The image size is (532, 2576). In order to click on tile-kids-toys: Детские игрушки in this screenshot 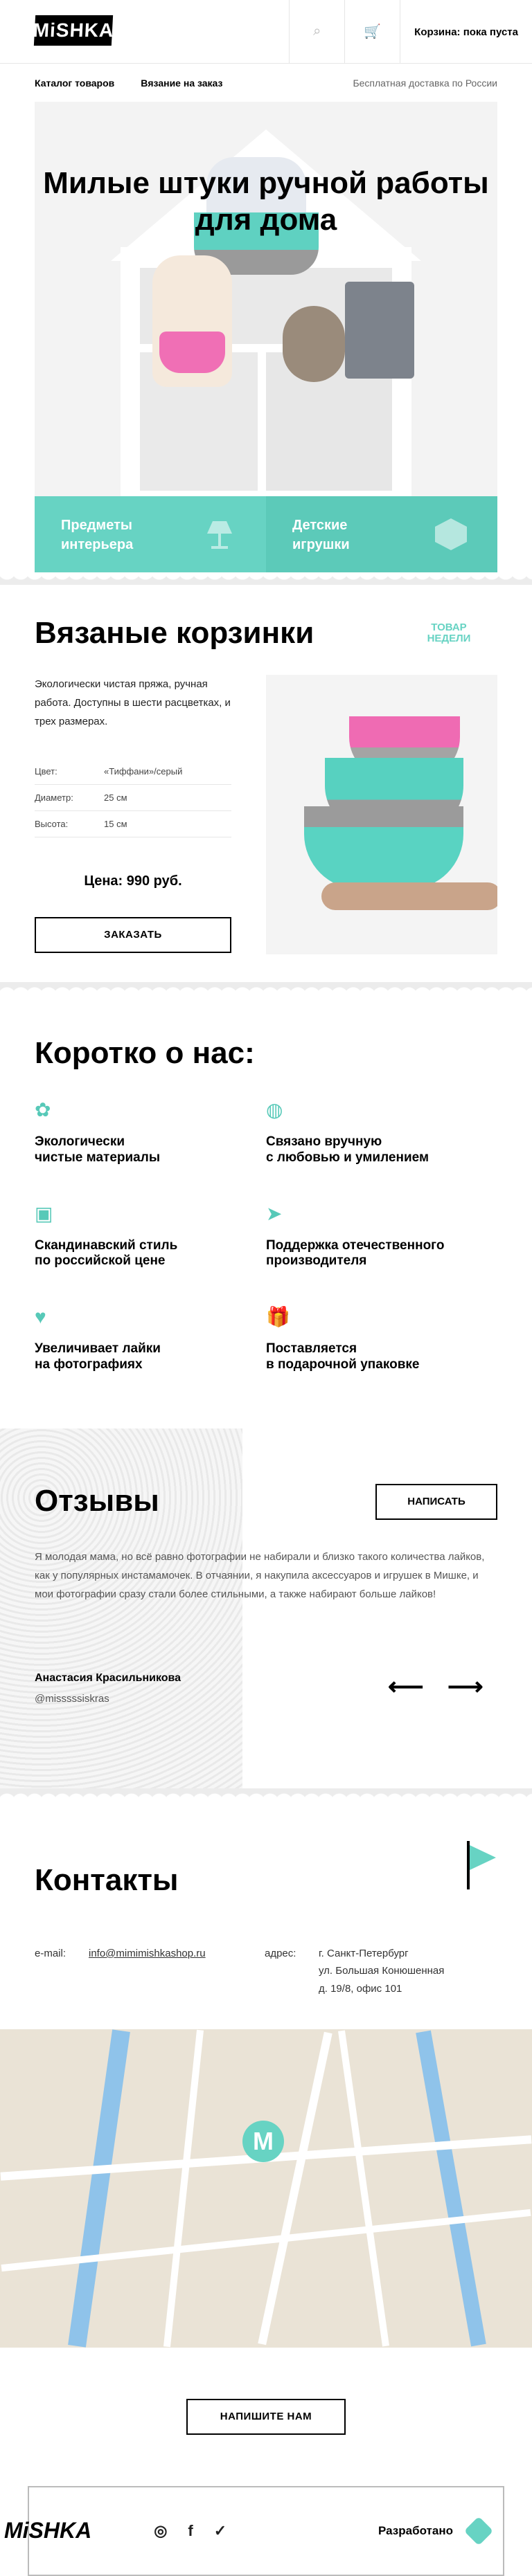, I will do `click(381, 534)`.